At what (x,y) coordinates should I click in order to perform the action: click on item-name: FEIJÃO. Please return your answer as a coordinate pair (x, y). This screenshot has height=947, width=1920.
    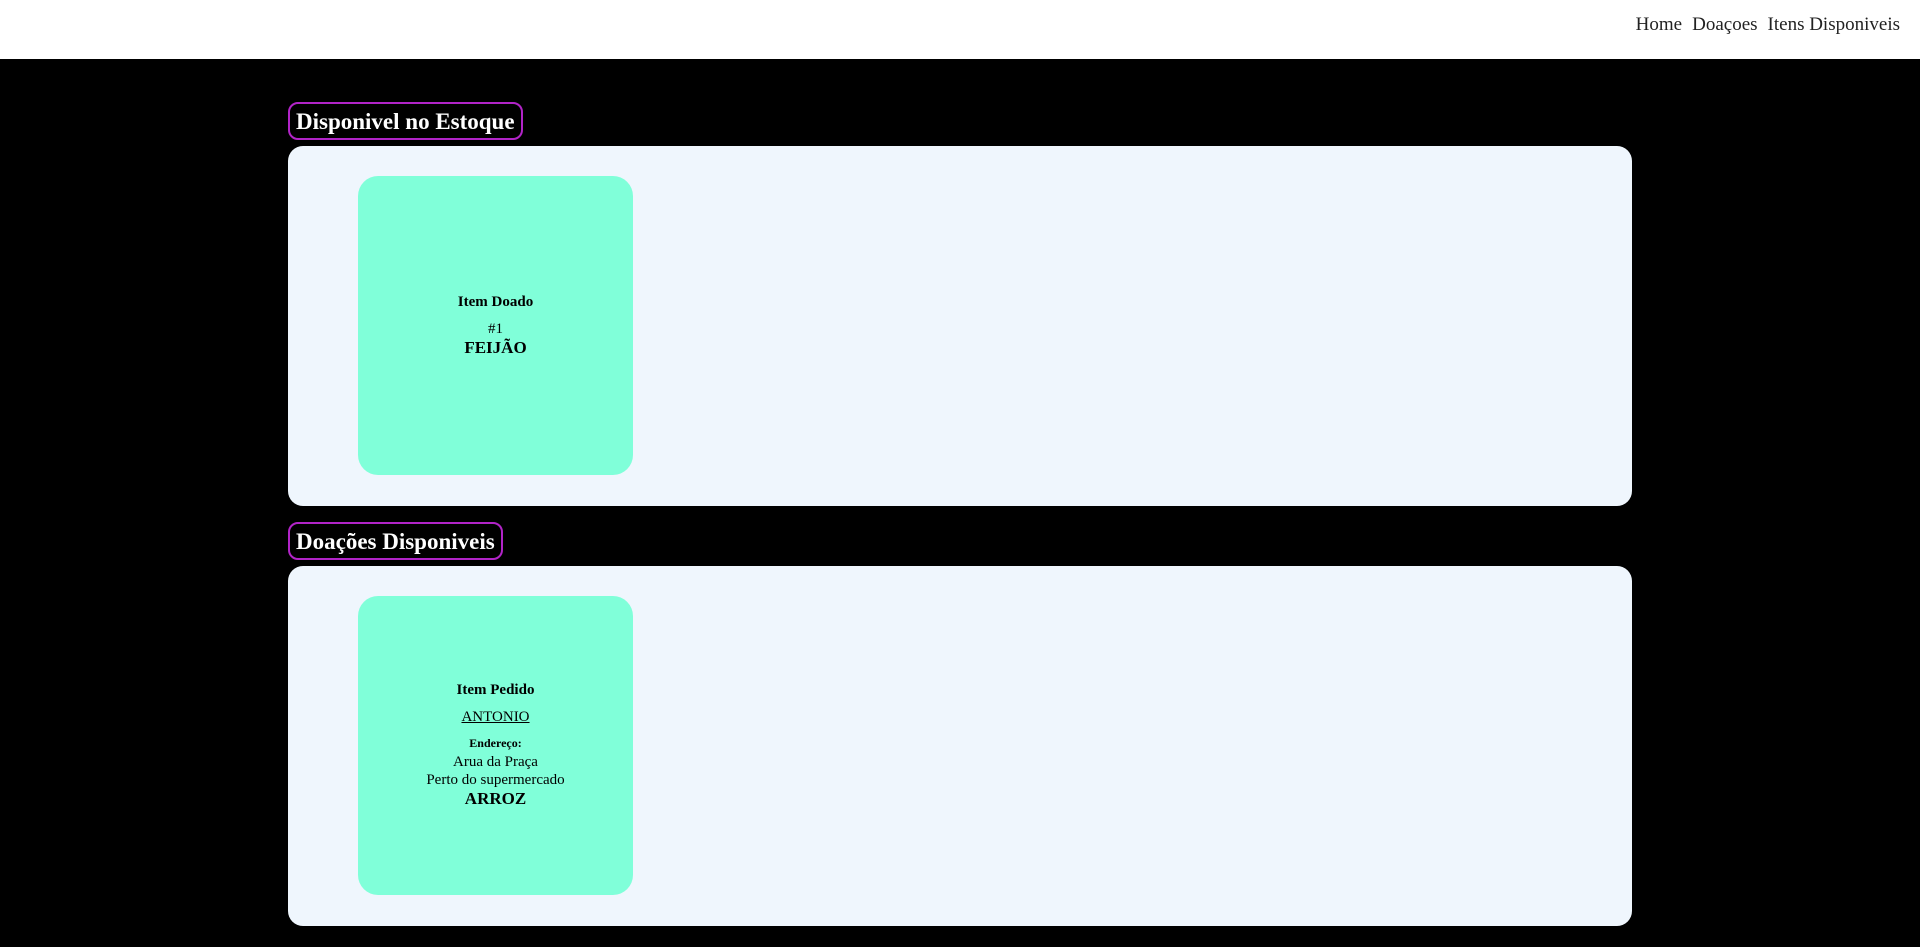
    Looking at the image, I should click on (495, 347).